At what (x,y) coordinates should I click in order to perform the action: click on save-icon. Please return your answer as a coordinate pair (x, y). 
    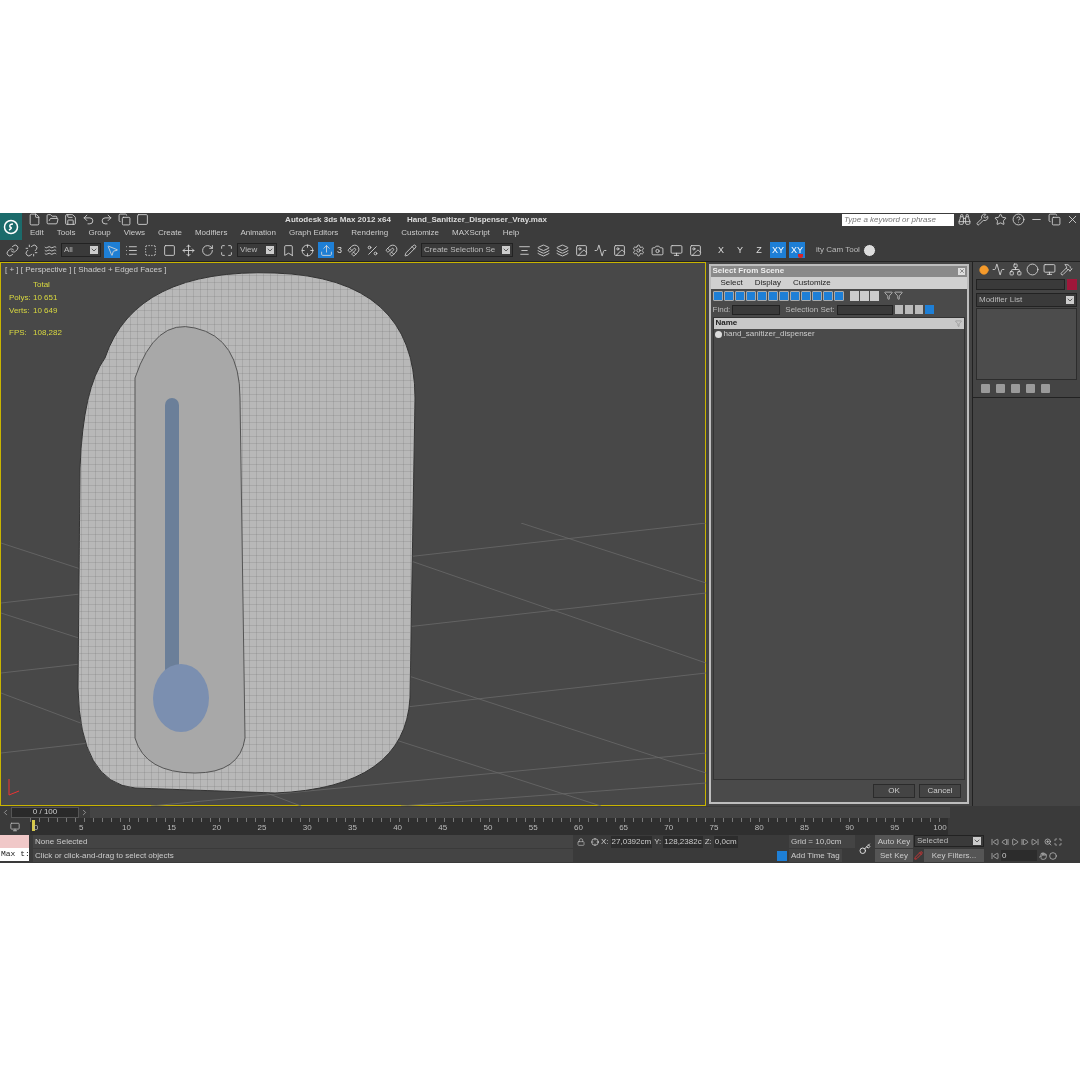
    Looking at the image, I should click on (70, 219).